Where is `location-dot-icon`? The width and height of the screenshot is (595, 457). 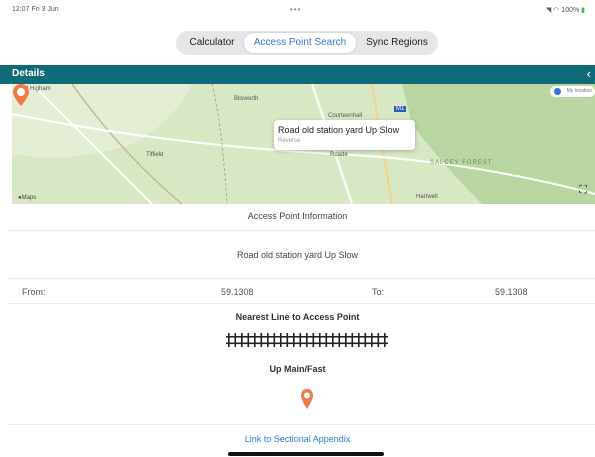 location-dot-icon is located at coordinates (557, 91).